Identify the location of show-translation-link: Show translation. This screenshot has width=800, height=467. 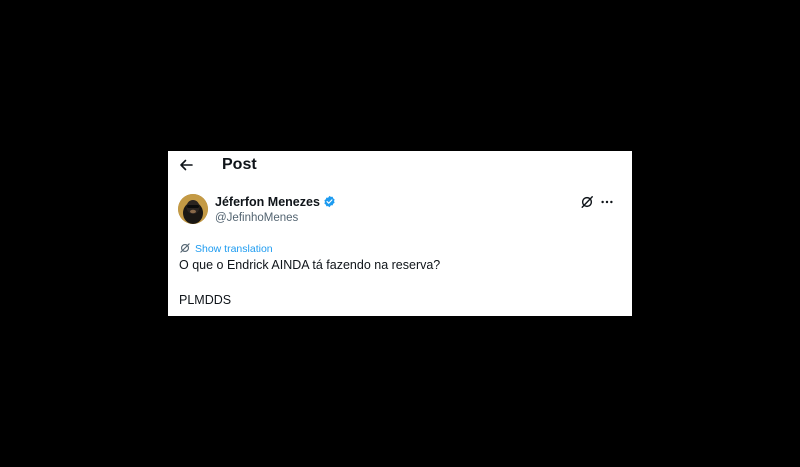
(226, 247).